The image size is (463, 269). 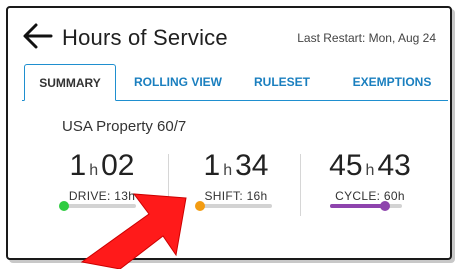 What do you see at coordinates (346, 165) in the screenshot?
I see `cycle-hours: 45` at bounding box center [346, 165].